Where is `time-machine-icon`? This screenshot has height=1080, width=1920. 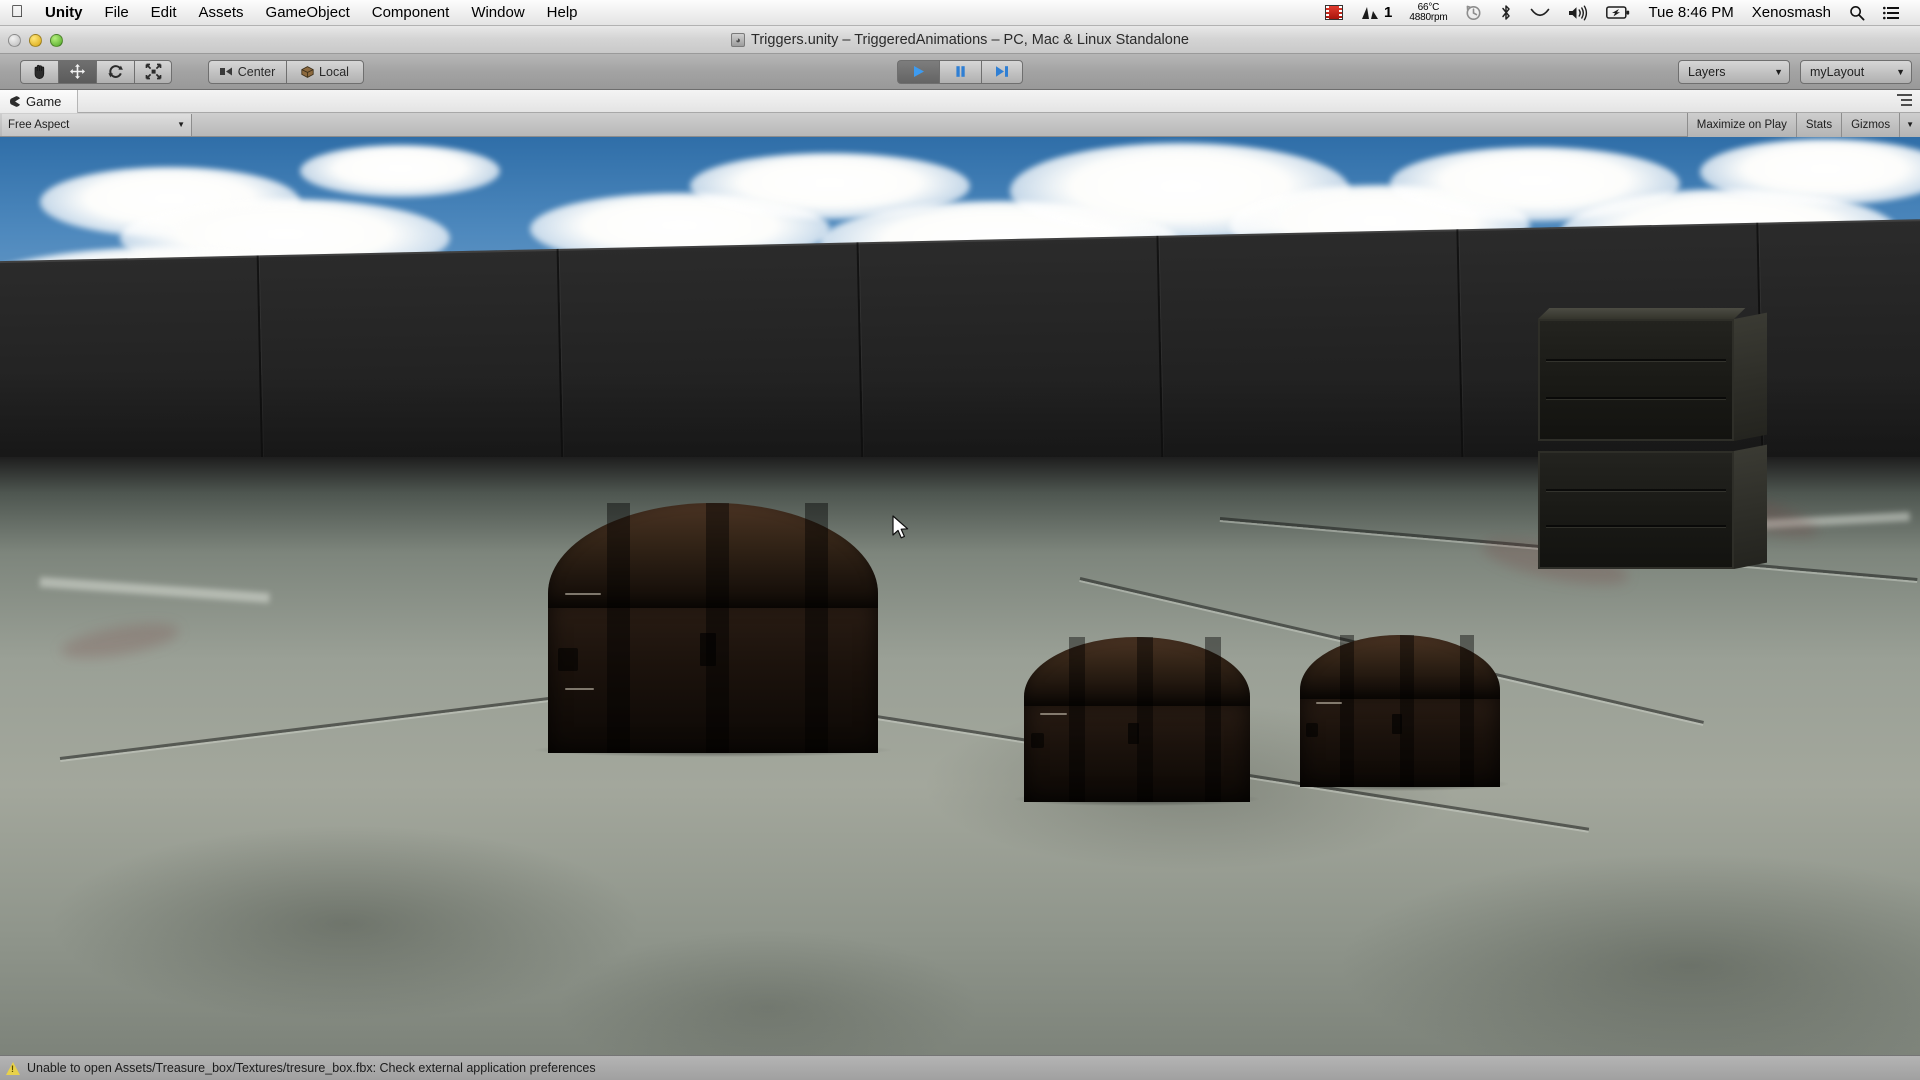 time-machine-icon is located at coordinates (1473, 13).